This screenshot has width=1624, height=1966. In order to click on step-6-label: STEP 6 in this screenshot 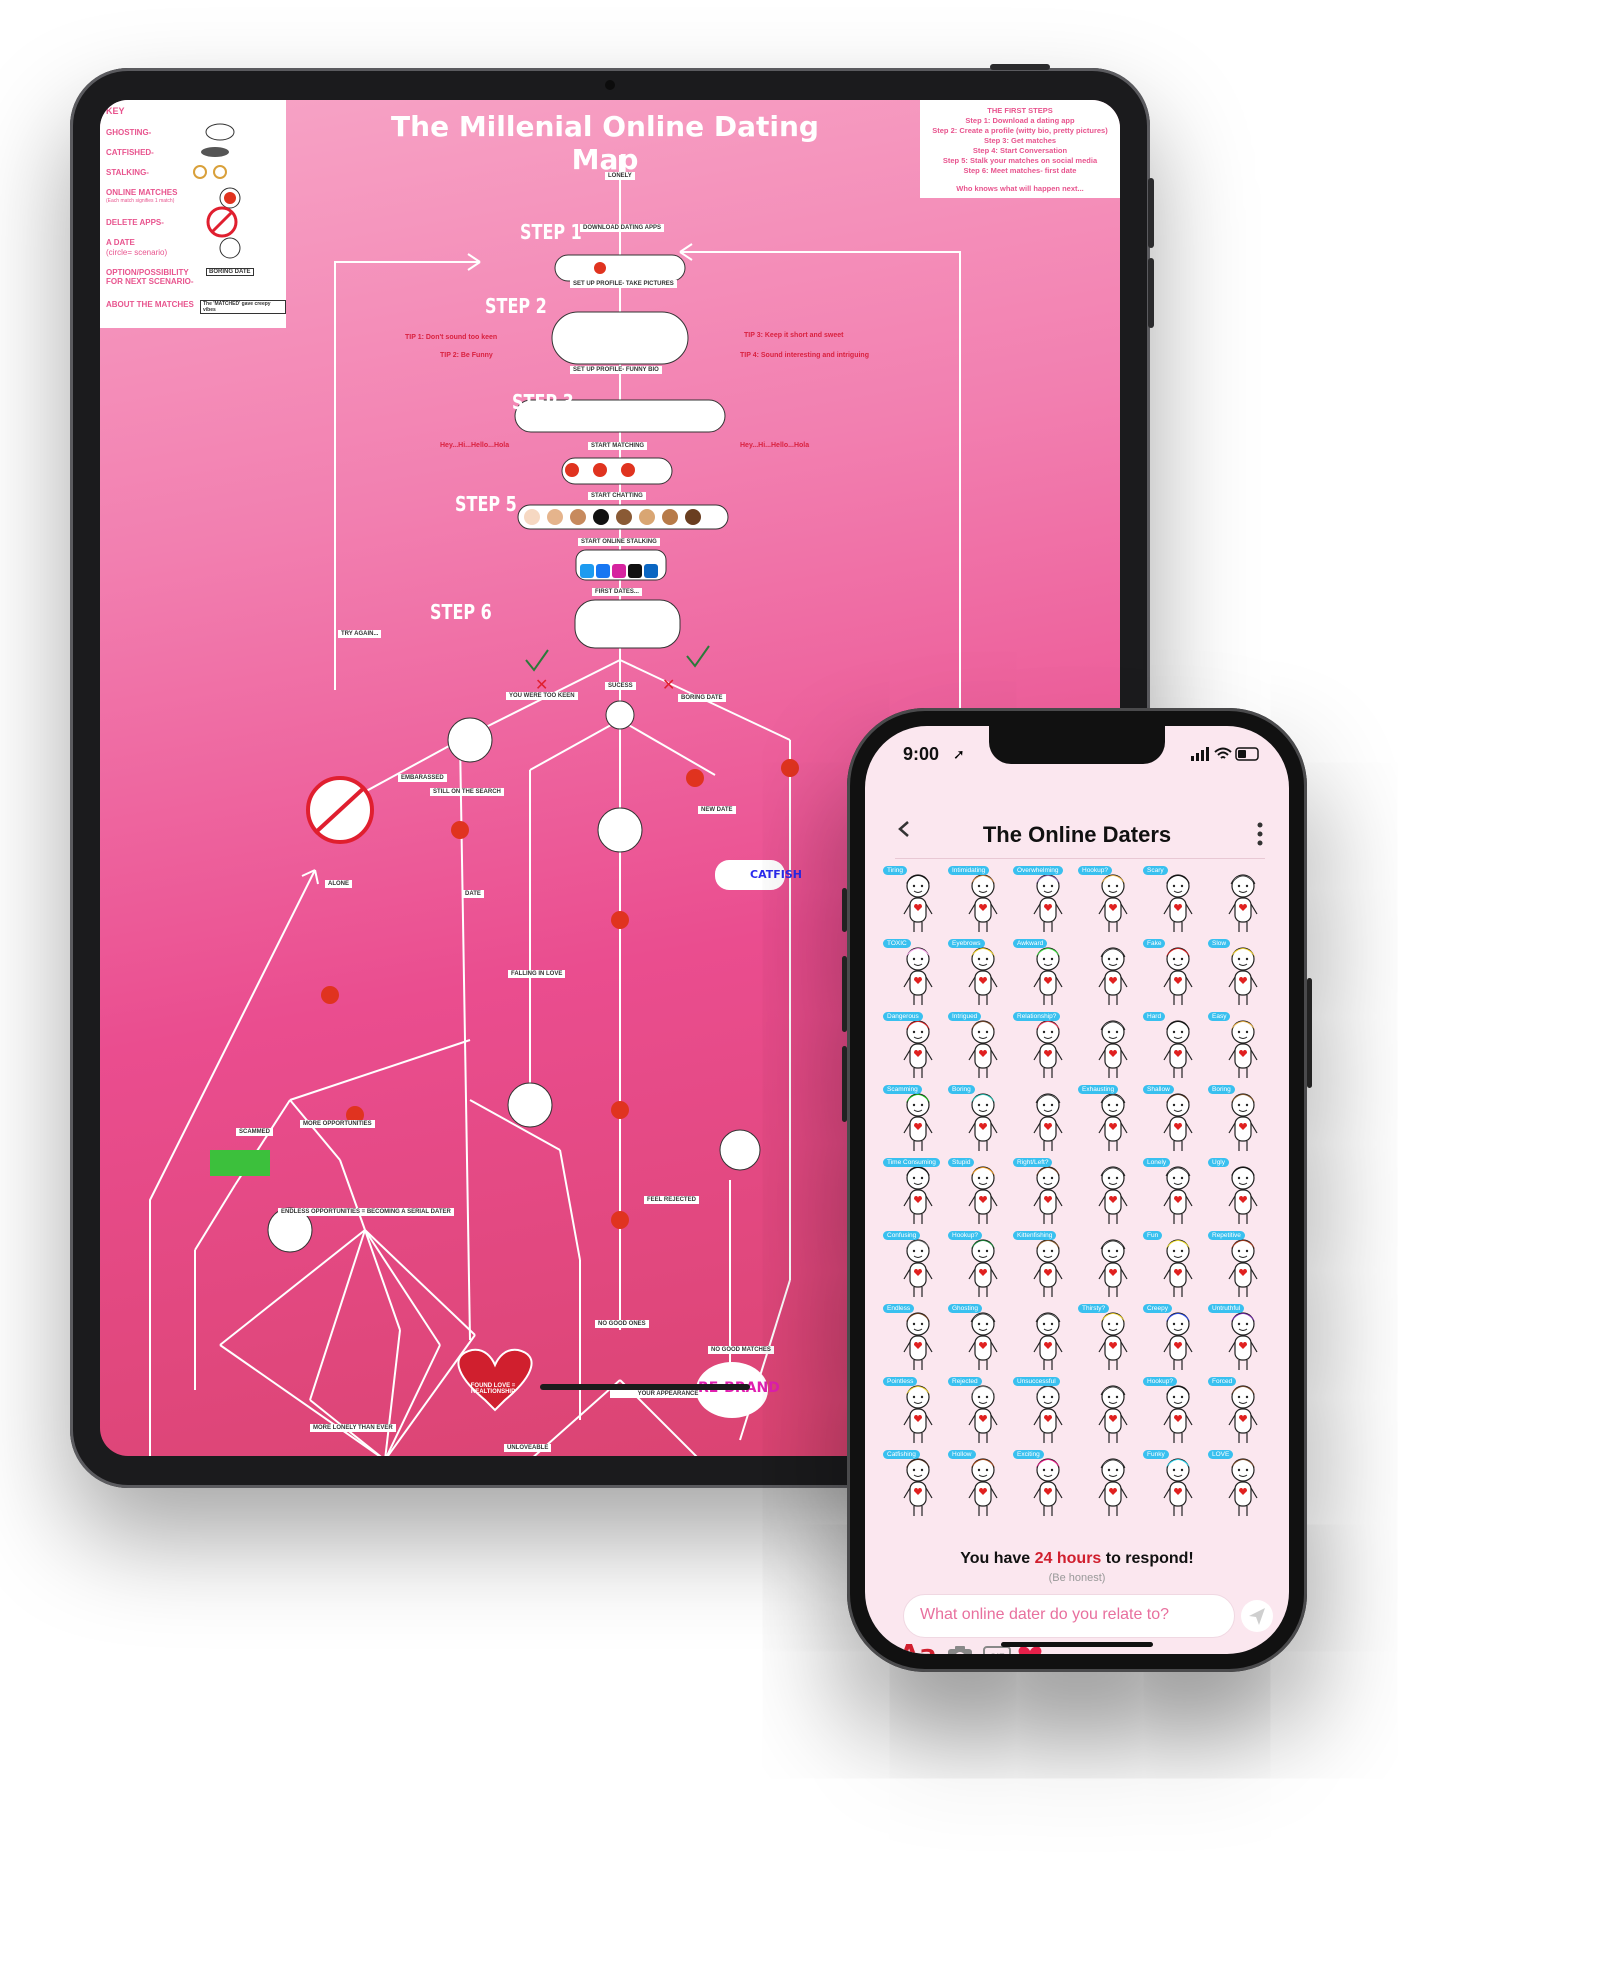, I will do `click(461, 612)`.